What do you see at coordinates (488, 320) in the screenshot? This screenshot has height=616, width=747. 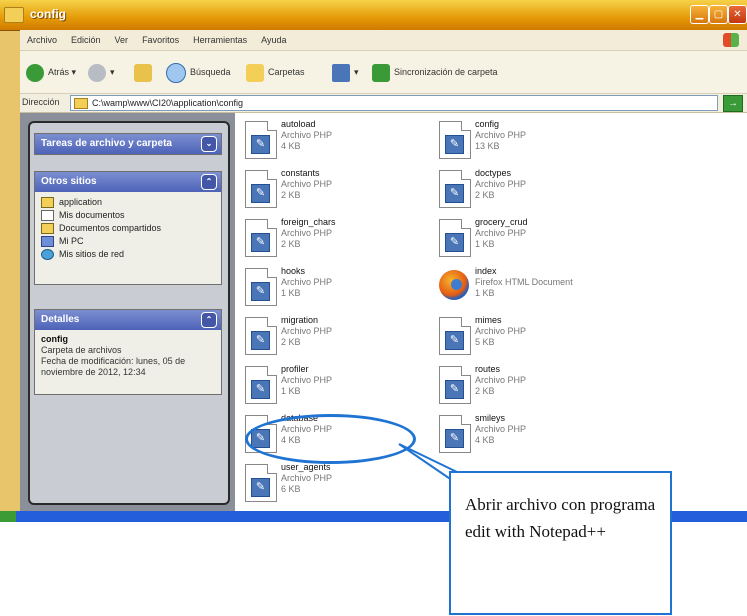 I see `file-name: mimes` at bounding box center [488, 320].